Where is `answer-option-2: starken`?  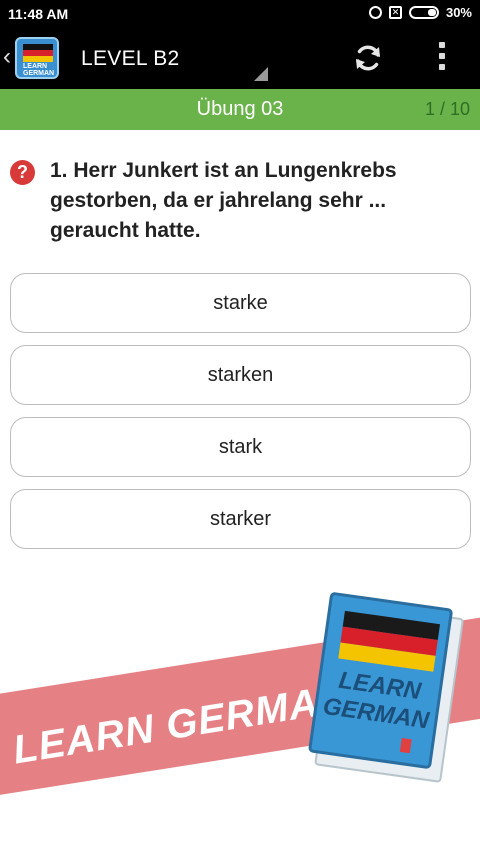
answer-option-2: starken is located at coordinates (240, 375).